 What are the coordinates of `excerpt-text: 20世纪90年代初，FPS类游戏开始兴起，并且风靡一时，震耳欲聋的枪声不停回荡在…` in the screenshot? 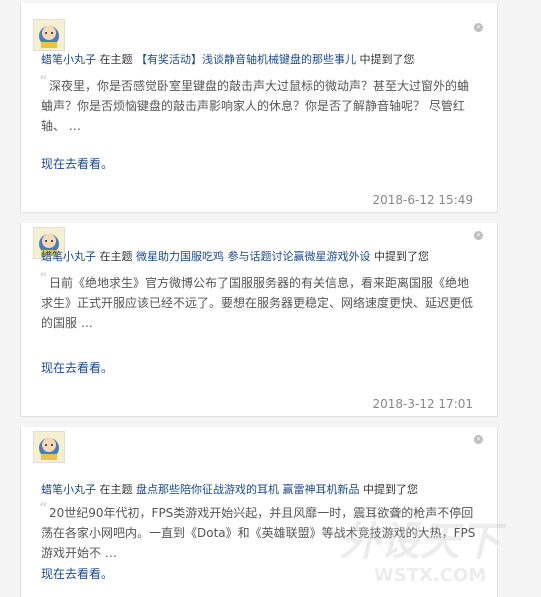 It's located at (258, 533).